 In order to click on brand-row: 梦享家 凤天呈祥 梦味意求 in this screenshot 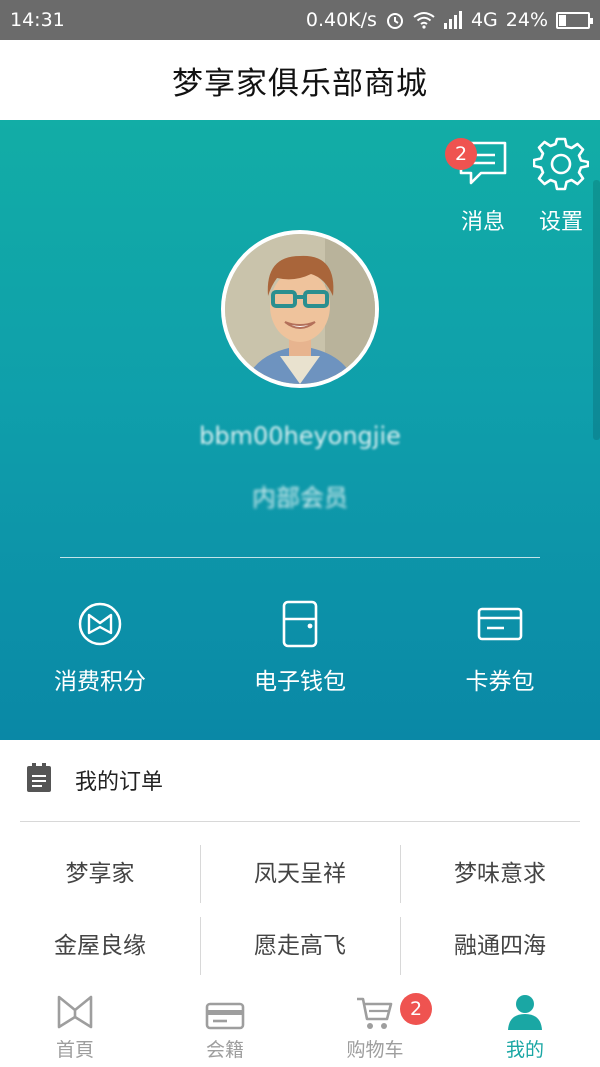, I will do `click(300, 874)`.